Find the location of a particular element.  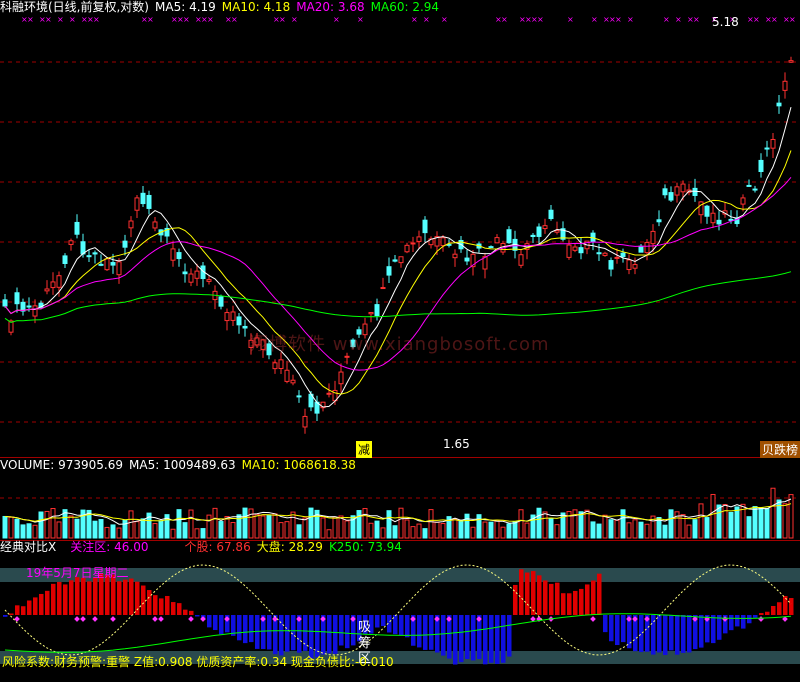

vol-ma5-legend: MA5: 1009489.63 is located at coordinates (182, 465).